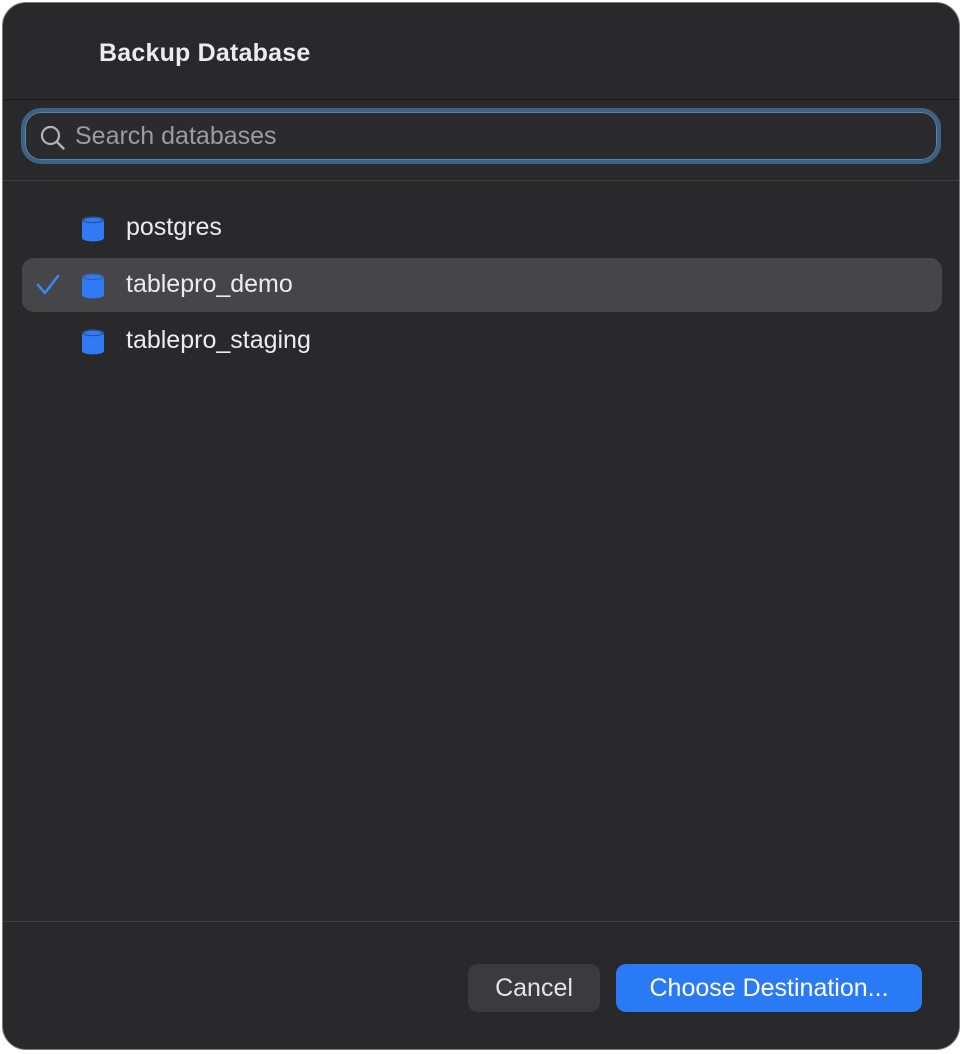 The width and height of the screenshot is (964, 1054). I want to click on dialog-title: Backup Database, so click(205, 53).